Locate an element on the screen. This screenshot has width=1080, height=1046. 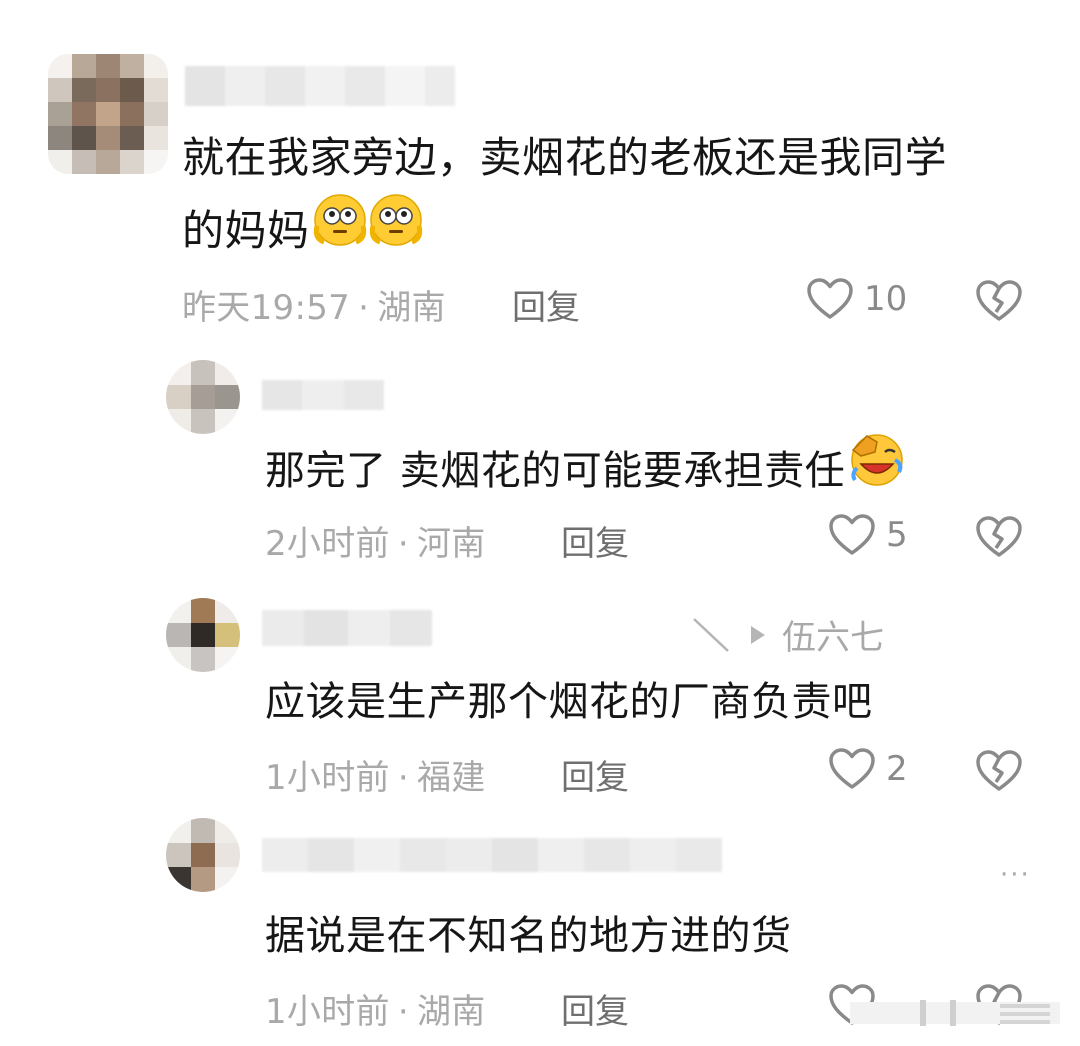
comment-text-content: 那完了 卖烟花的可能要承担责任 is located at coordinates (555, 470).